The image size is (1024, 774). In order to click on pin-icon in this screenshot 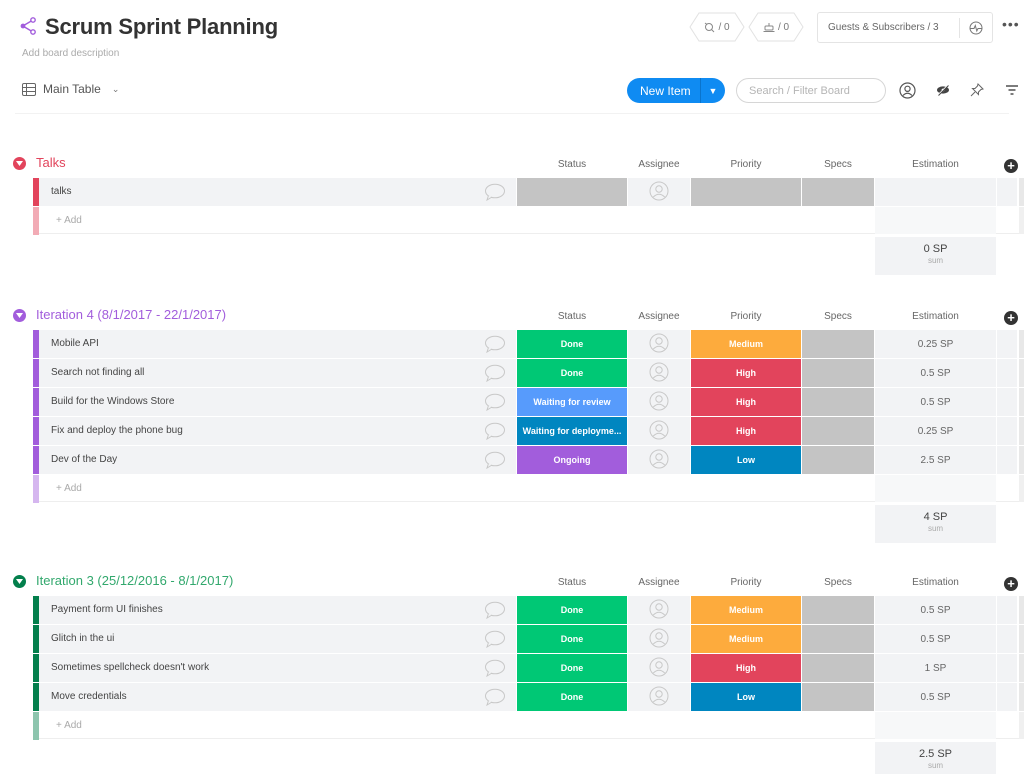, I will do `click(977, 90)`.